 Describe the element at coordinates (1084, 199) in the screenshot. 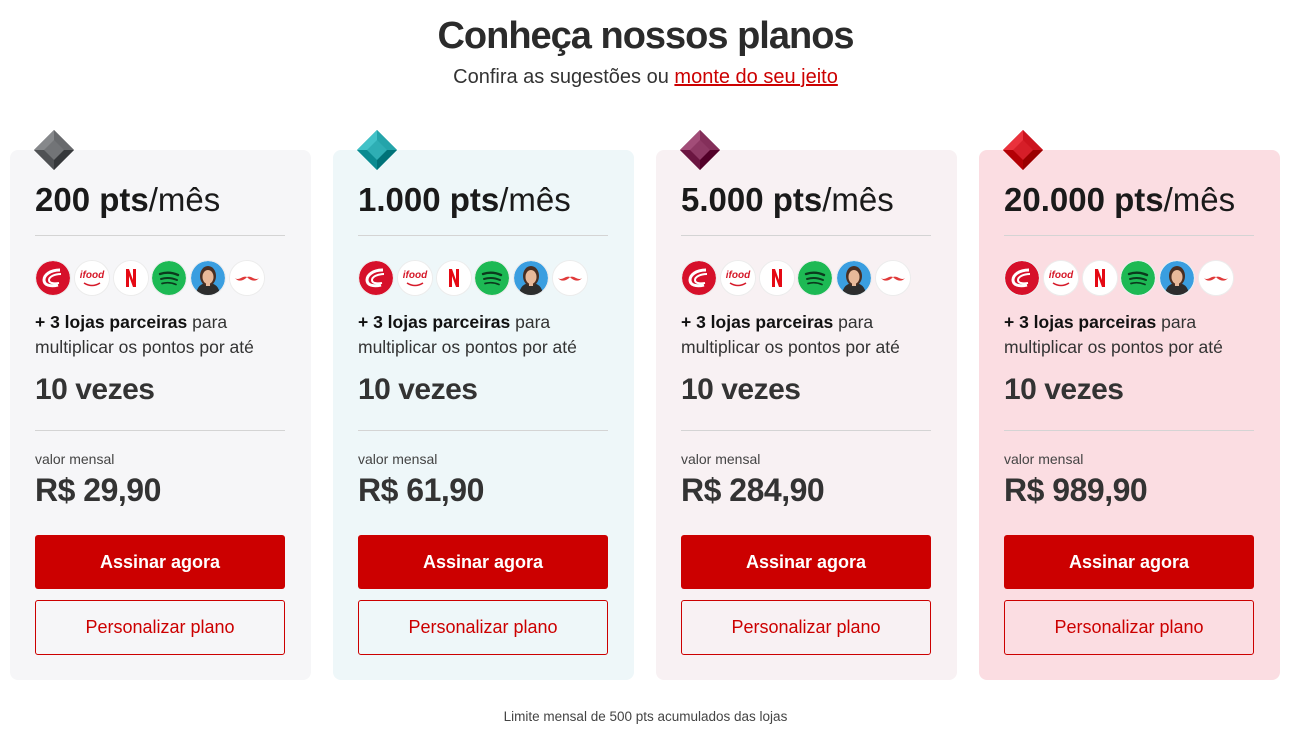

I see `plan-points-value: 20.000 pts` at that location.